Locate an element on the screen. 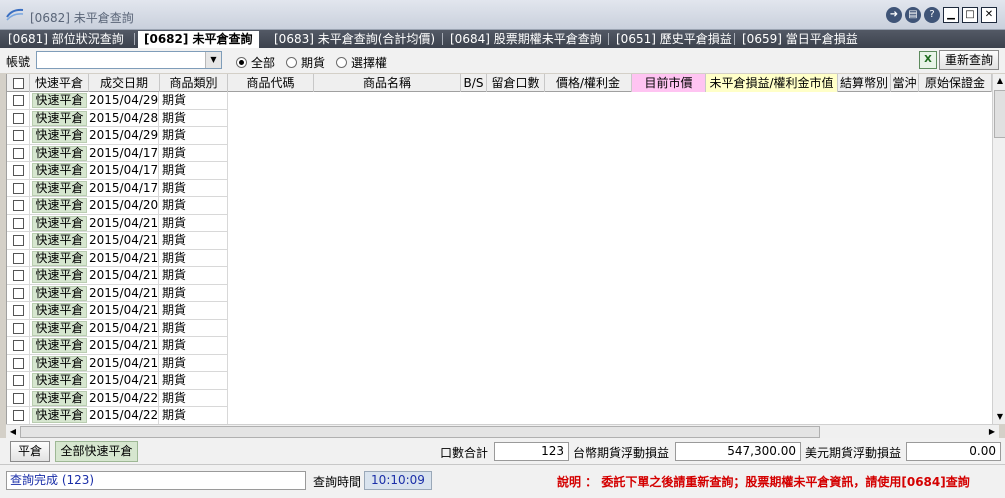 The width and height of the screenshot is (1005, 498). scroll-up-icon: ▲ is located at coordinates (999, 81).